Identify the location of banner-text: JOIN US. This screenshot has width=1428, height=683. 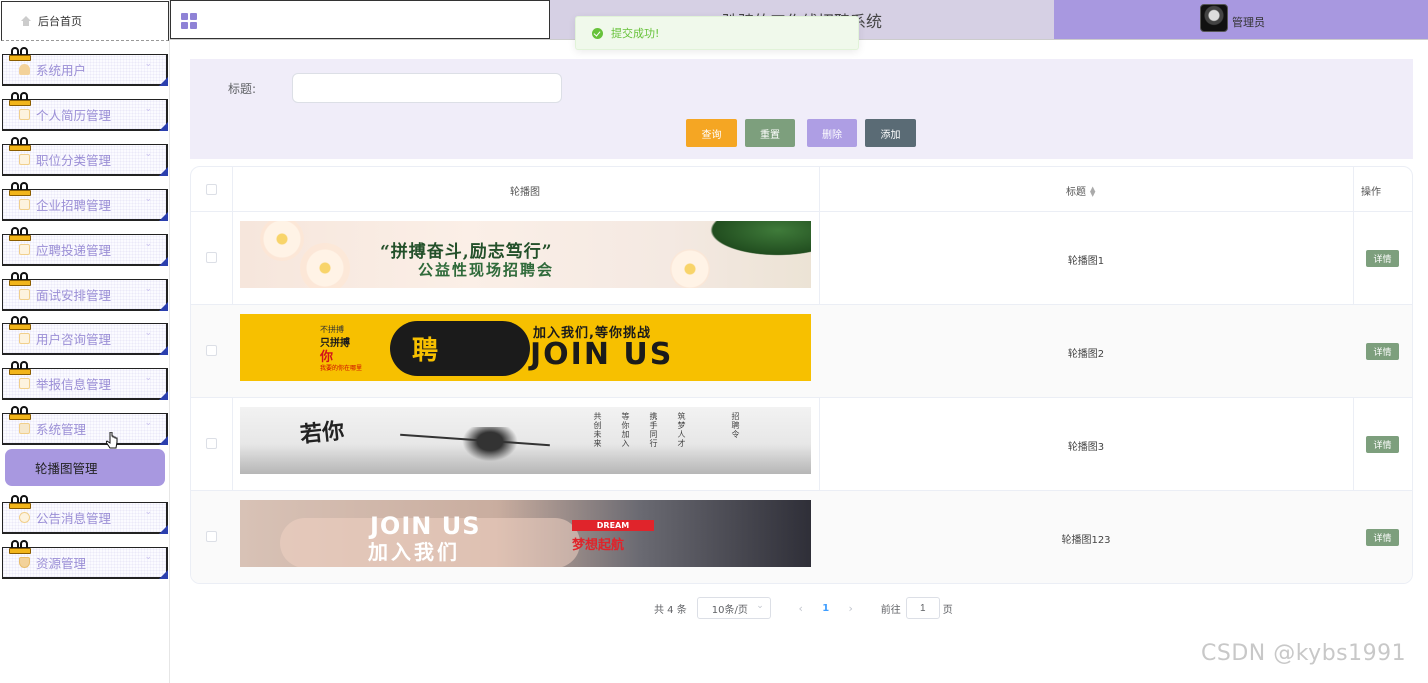
(602, 354).